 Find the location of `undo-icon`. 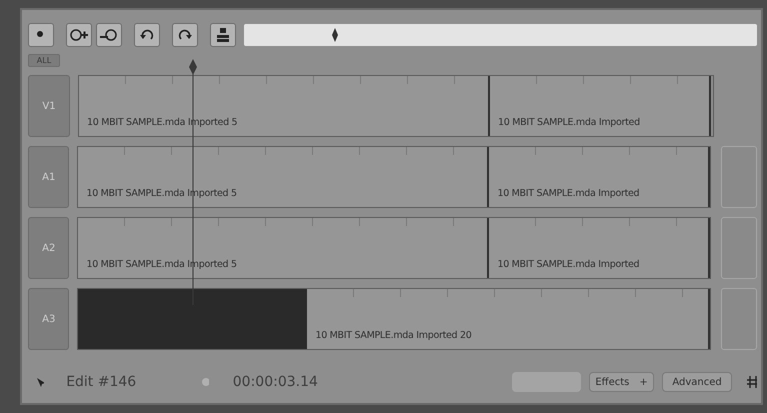

undo-icon is located at coordinates (147, 35).